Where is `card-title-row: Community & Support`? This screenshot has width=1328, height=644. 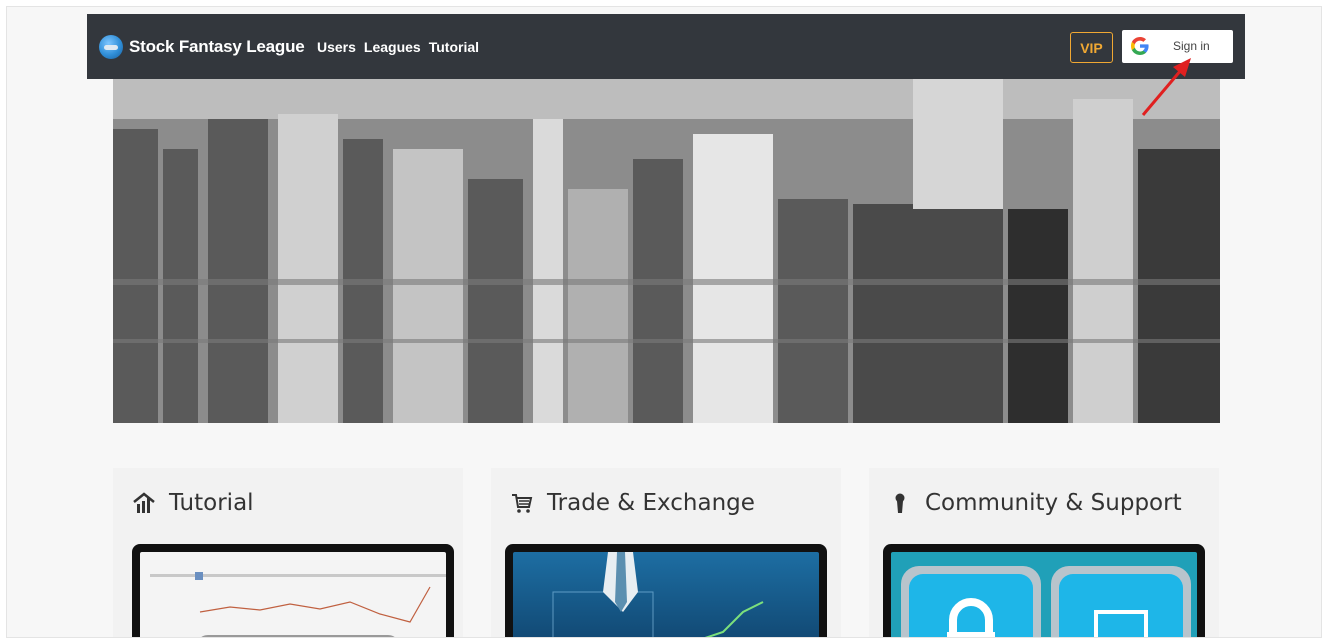 card-title-row: Community & Support is located at coordinates (1035, 503).